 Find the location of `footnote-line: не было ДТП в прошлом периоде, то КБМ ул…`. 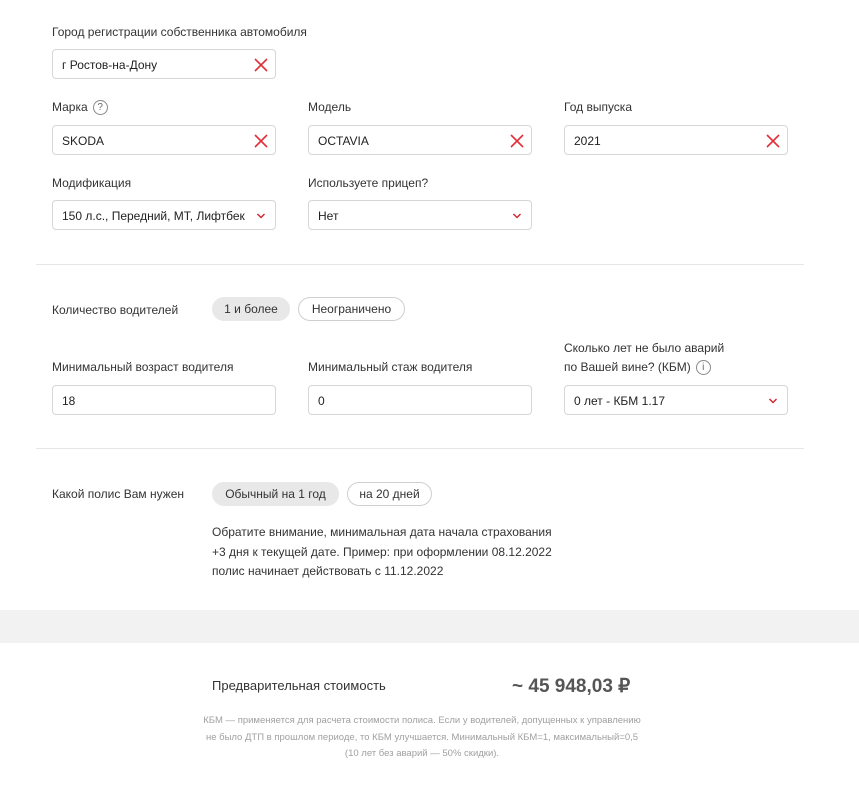

footnote-line: не было ДТП в прошлом периоде, то КБМ ул… is located at coordinates (422, 737).